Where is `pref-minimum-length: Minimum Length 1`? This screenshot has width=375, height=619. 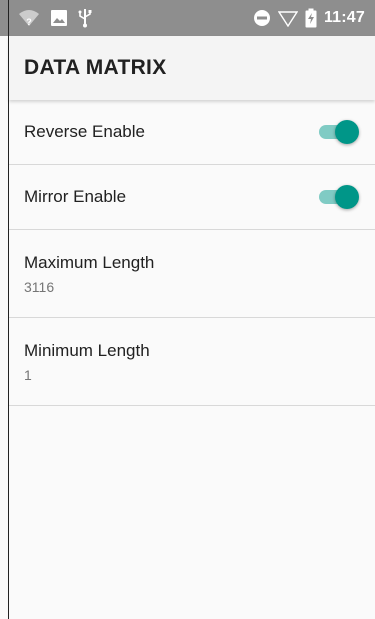
pref-minimum-length: Minimum Length 1 is located at coordinates (192, 362).